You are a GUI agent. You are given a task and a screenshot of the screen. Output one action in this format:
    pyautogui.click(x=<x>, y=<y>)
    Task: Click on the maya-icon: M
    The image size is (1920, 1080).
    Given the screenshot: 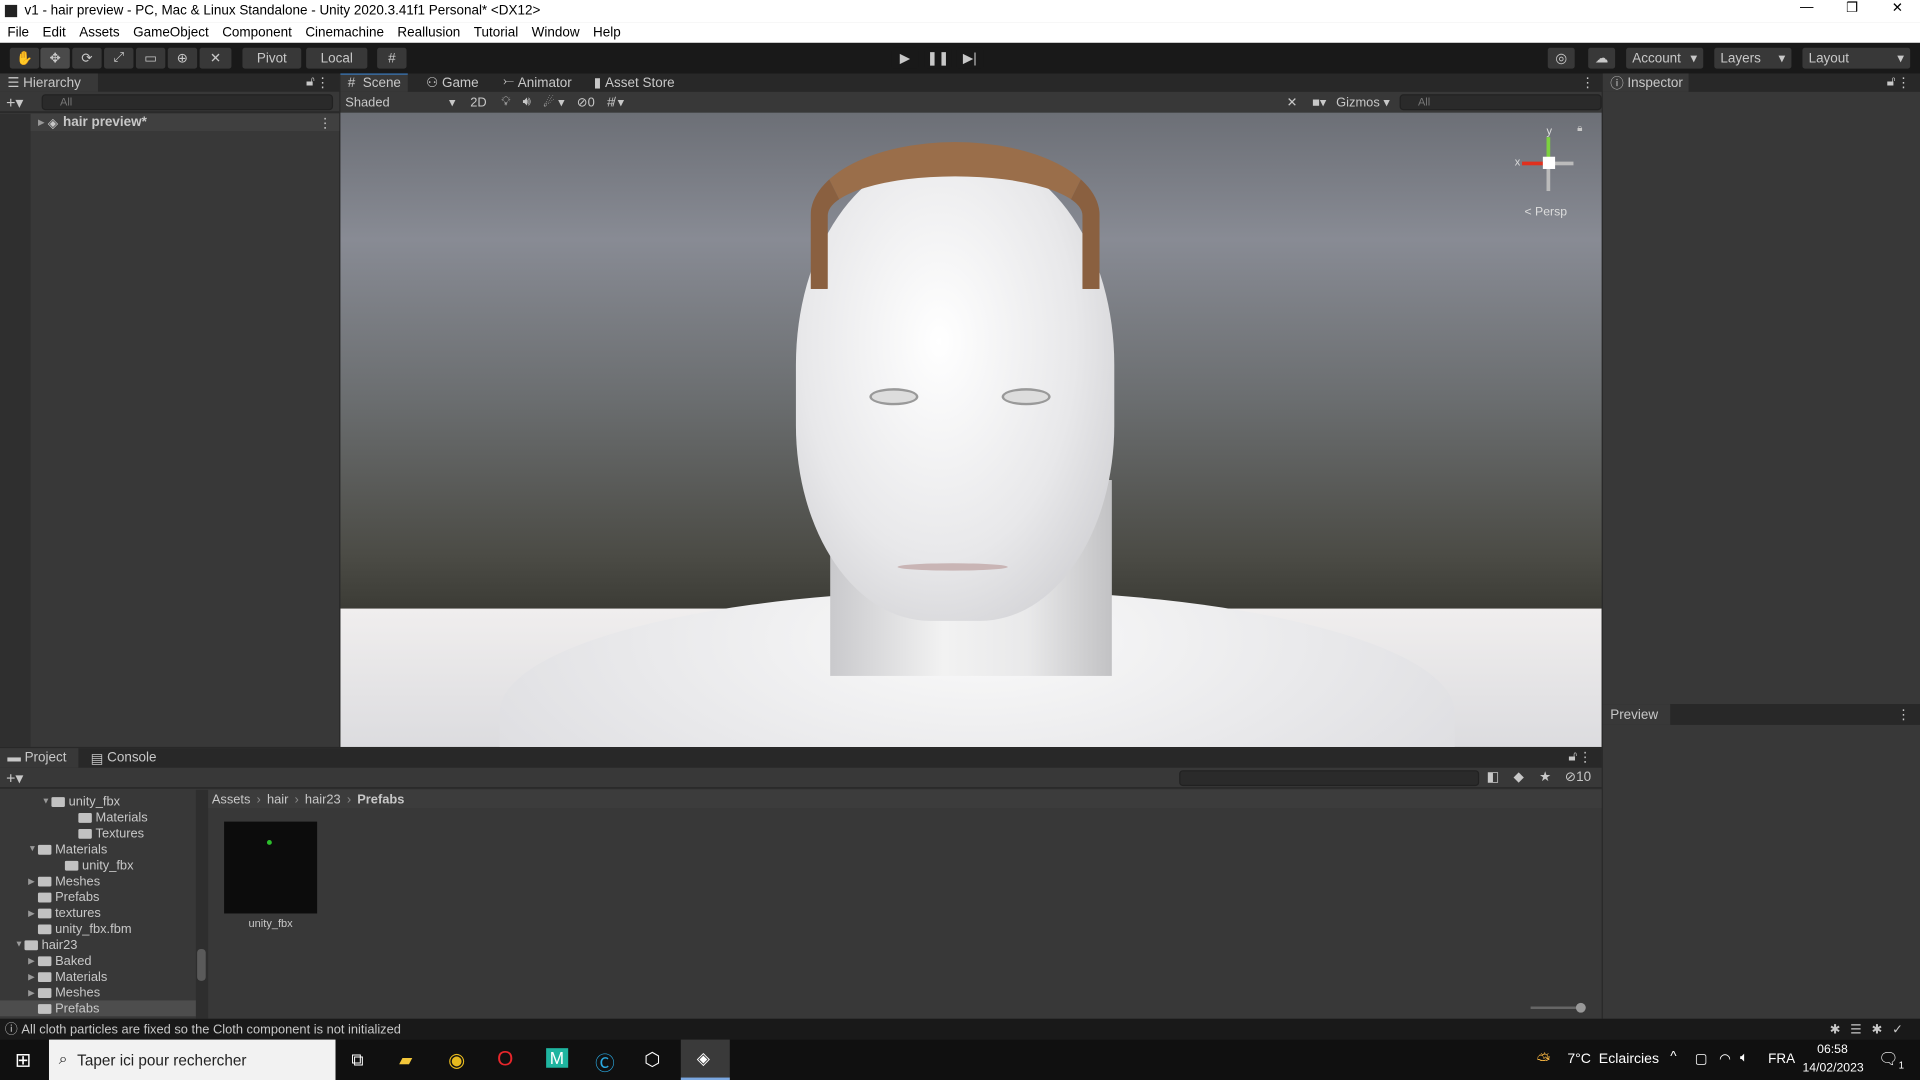 What is the action you would take?
    pyautogui.click(x=557, y=1058)
    